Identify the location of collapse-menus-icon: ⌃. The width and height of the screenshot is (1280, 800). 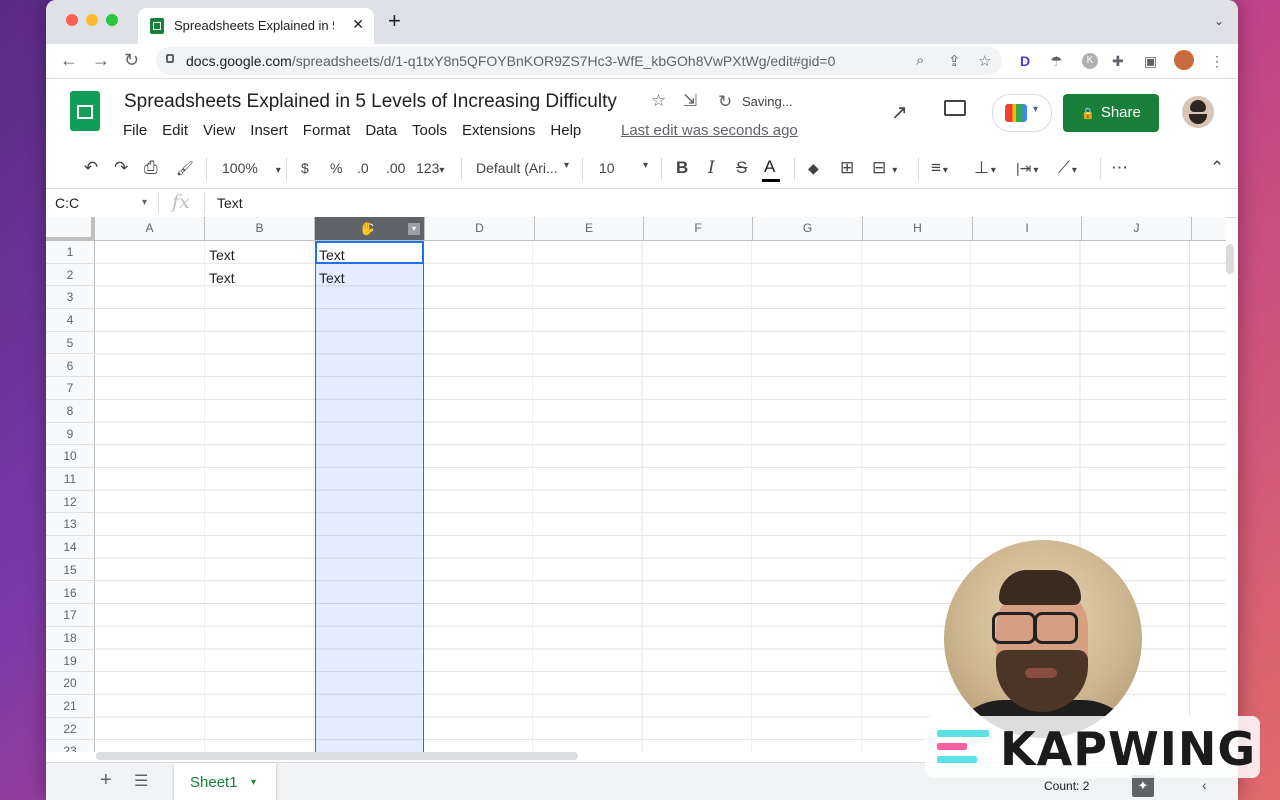
(1217, 168).